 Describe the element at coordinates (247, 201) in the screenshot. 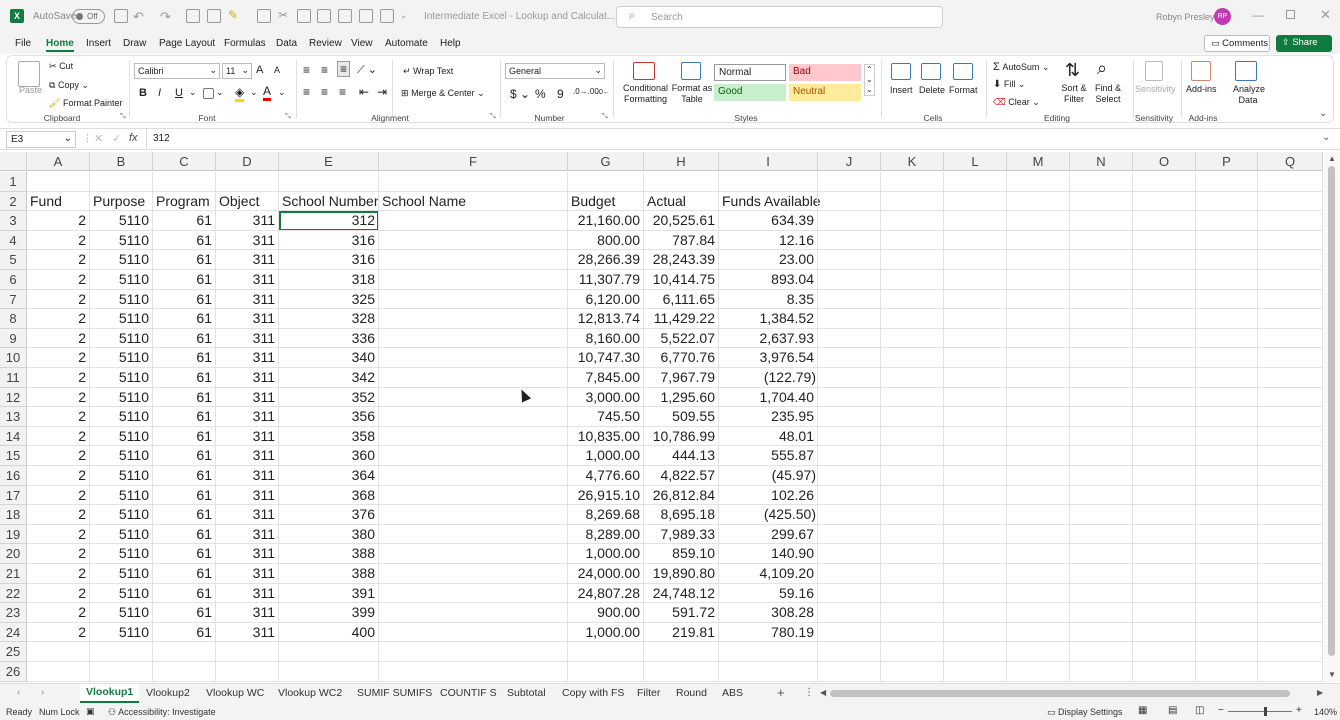

I see `header-cell: Object` at that location.